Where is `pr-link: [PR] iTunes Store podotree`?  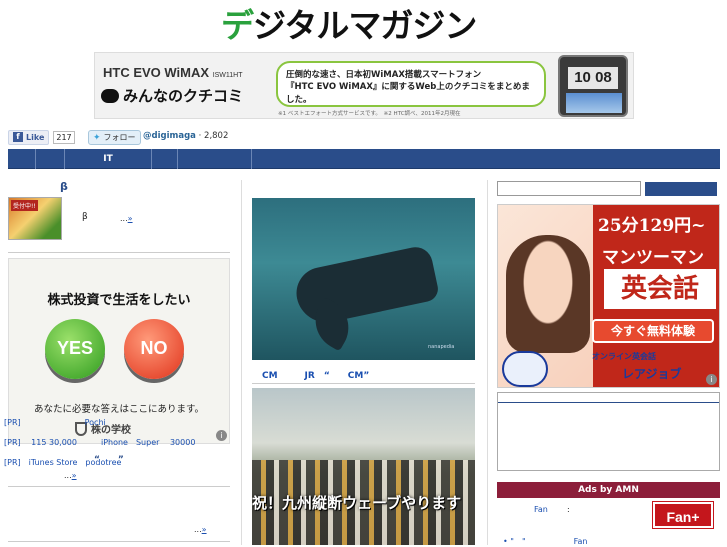 pr-link: [PR] iTunes Store podotree is located at coordinates (62, 462).